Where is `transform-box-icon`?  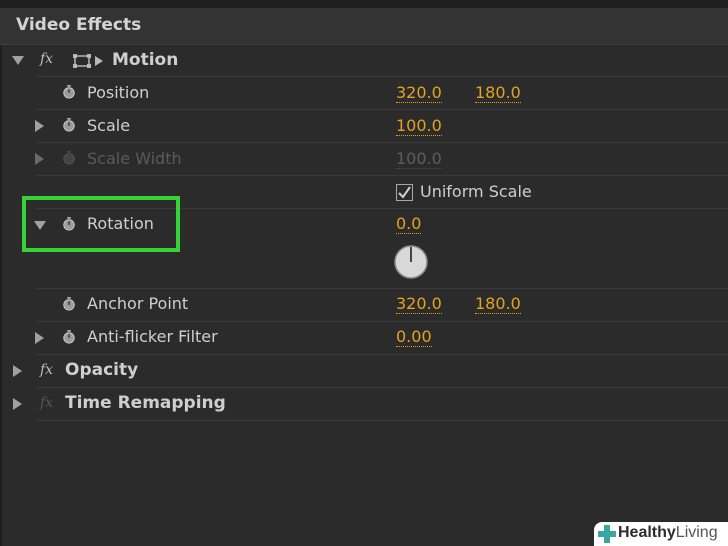 transform-box-icon is located at coordinates (88, 61).